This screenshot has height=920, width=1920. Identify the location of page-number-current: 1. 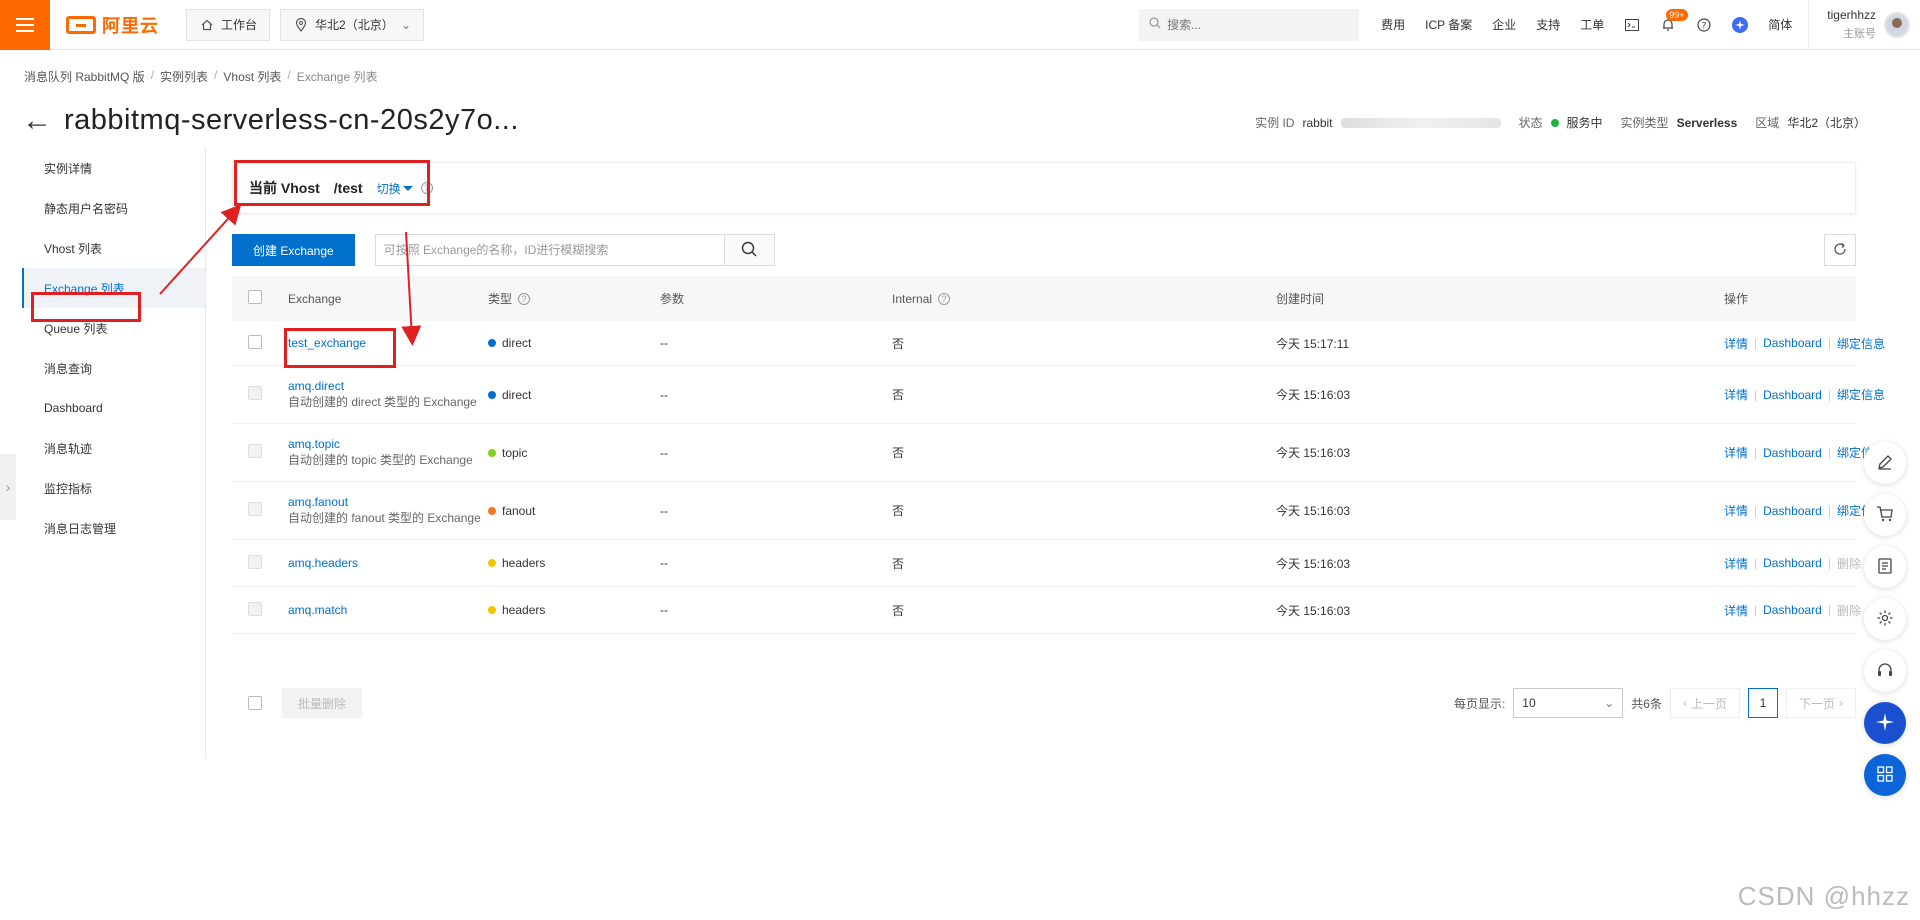
(1762, 703).